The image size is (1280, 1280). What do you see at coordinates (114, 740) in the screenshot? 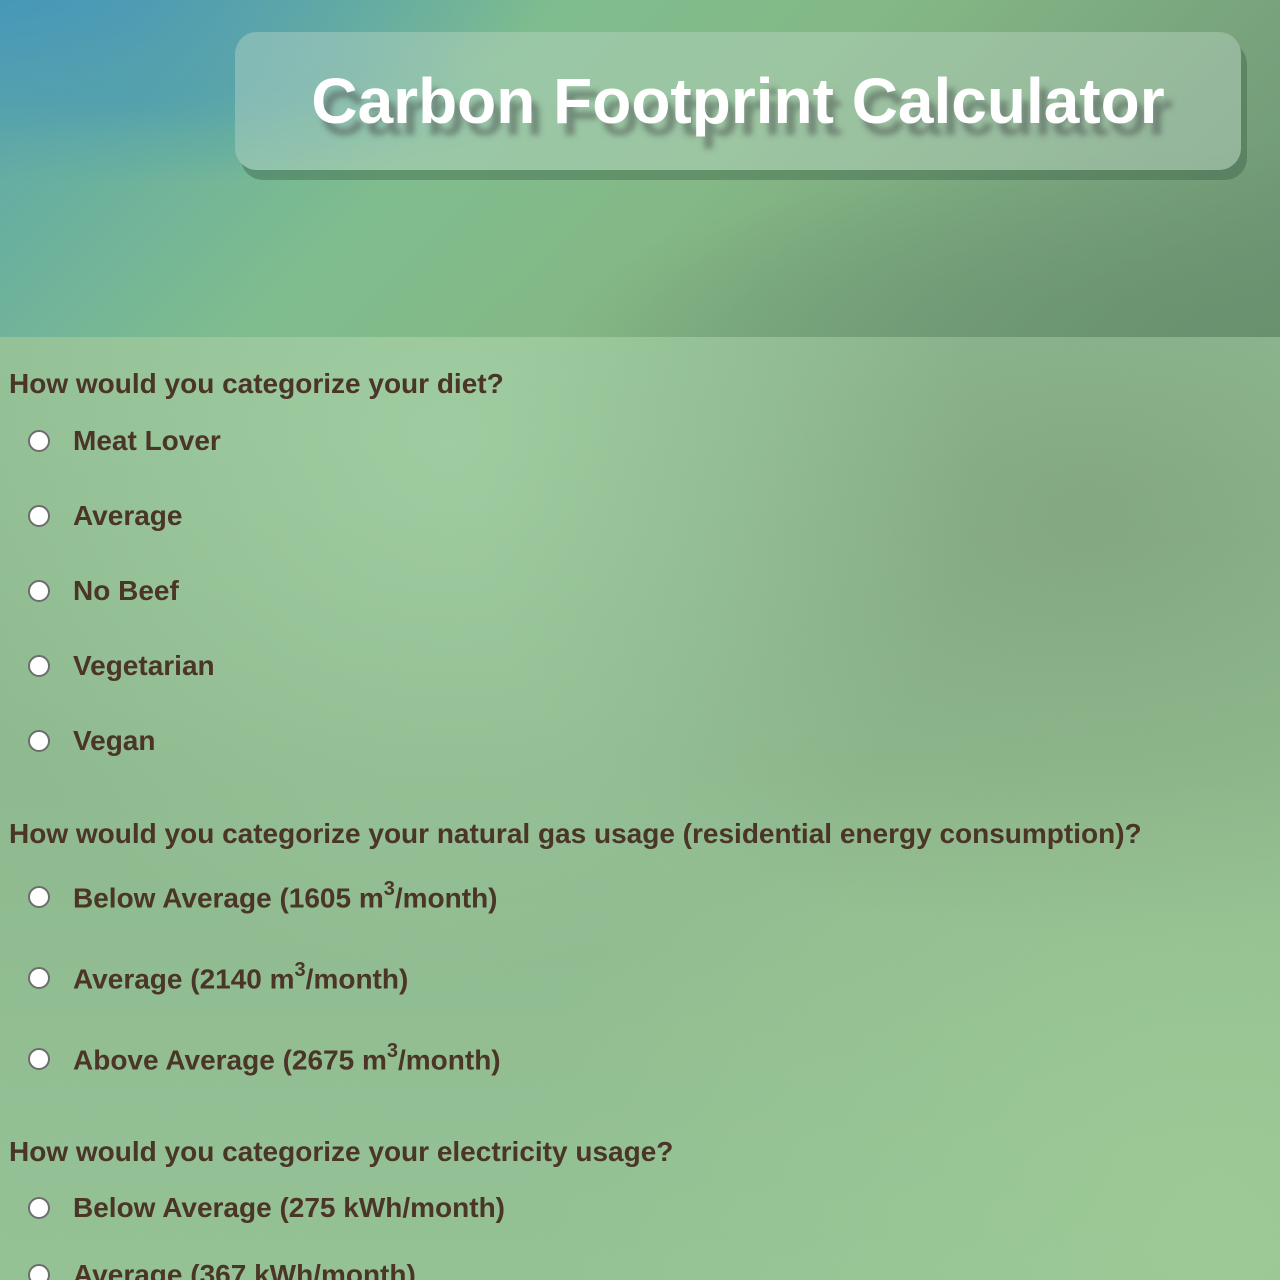
I see `option-label: Vegan` at bounding box center [114, 740].